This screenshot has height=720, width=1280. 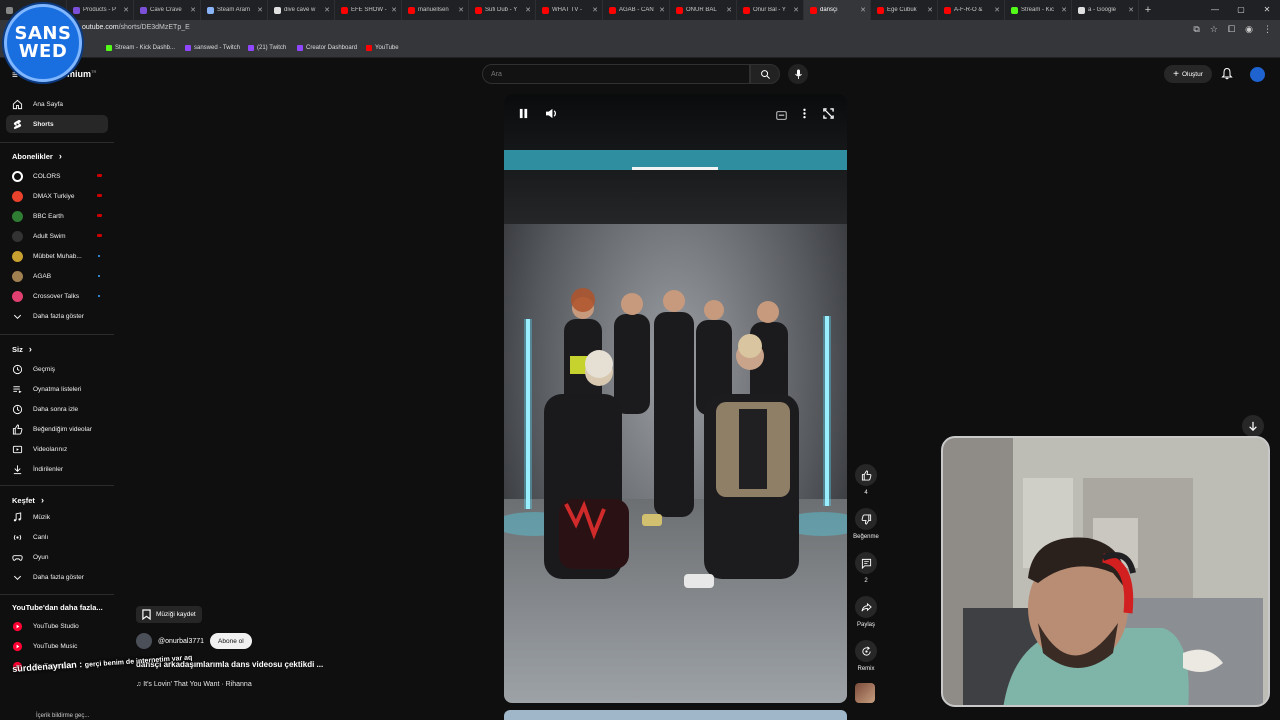 What do you see at coordinates (1148, 10) in the screenshot?
I see `new-tab-icon: +` at bounding box center [1148, 10].